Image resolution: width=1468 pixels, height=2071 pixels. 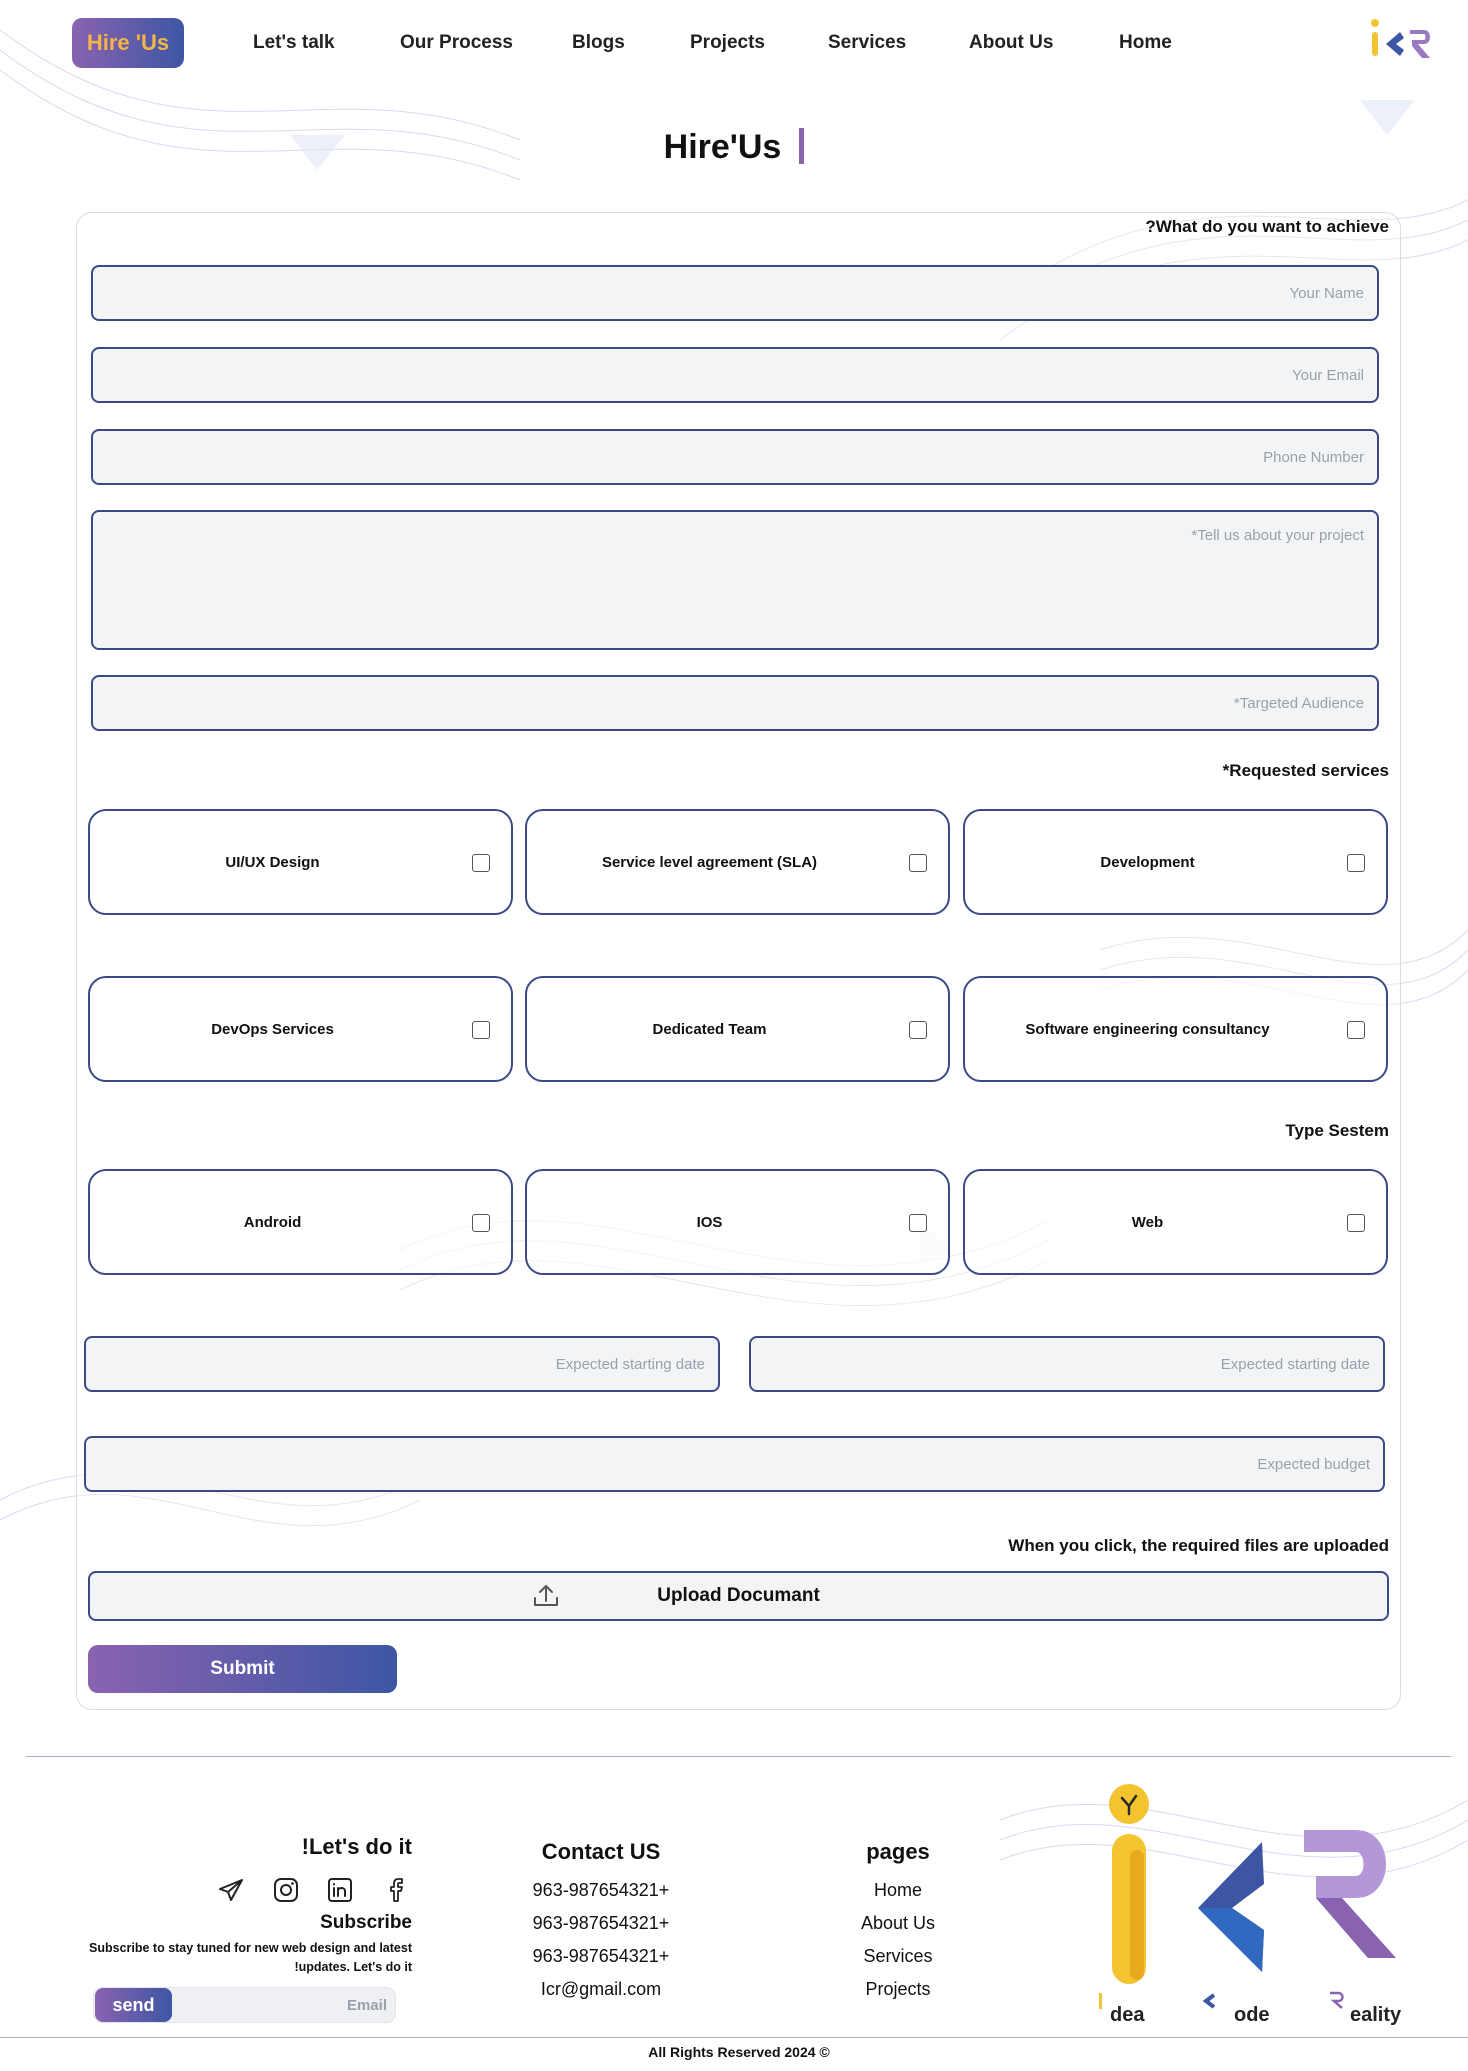 What do you see at coordinates (734, 2037) in the screenshot?
I see `copyright-divider` at bounding box center [734, 2037].